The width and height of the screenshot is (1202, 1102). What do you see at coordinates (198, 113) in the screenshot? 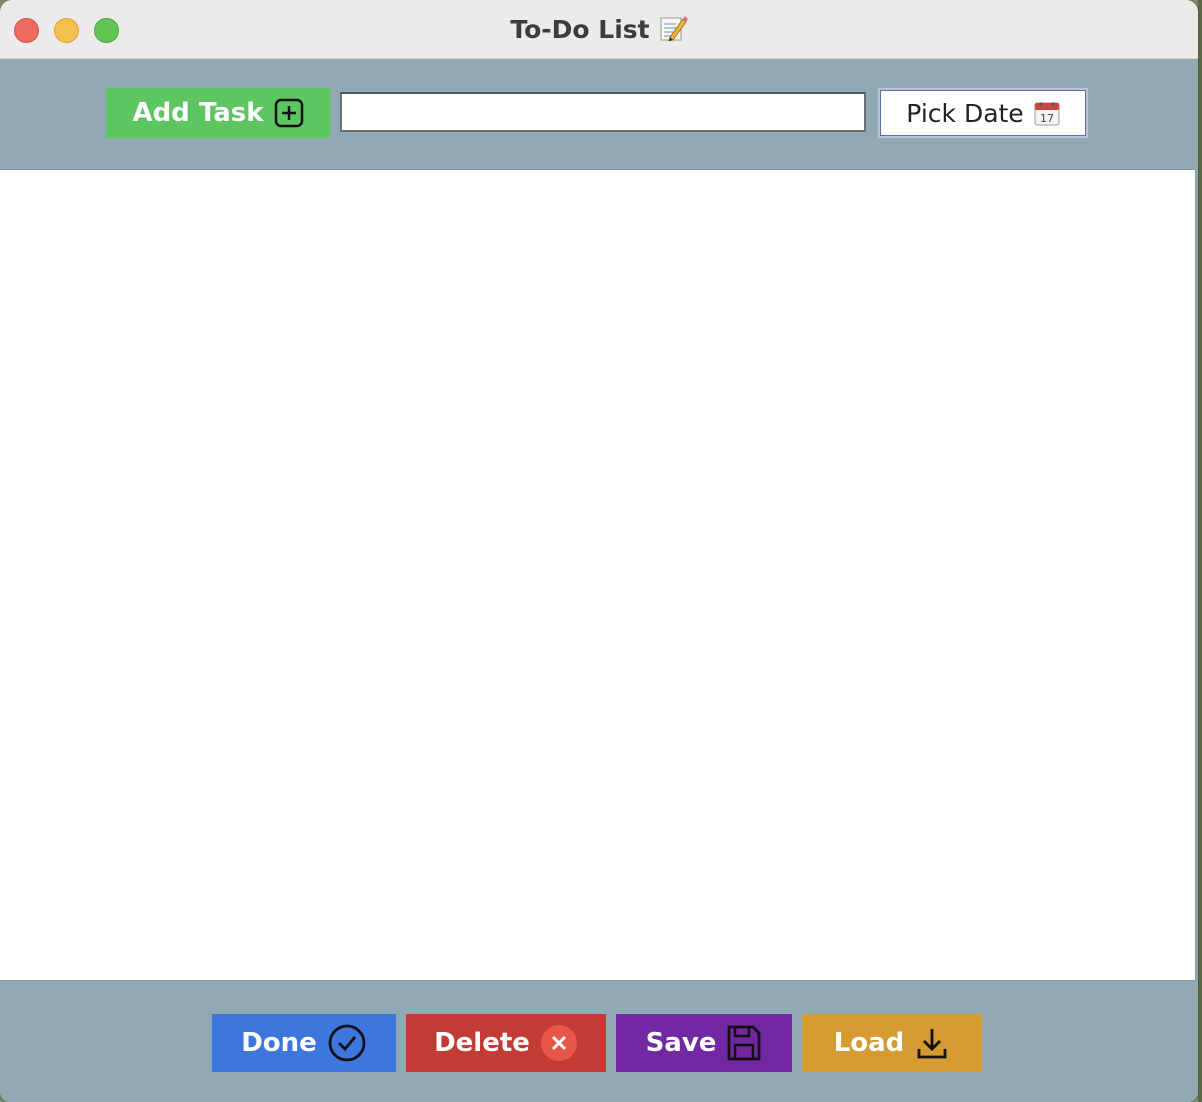
I see `add-task-label: Add Task` at bounding box center [198, 113].